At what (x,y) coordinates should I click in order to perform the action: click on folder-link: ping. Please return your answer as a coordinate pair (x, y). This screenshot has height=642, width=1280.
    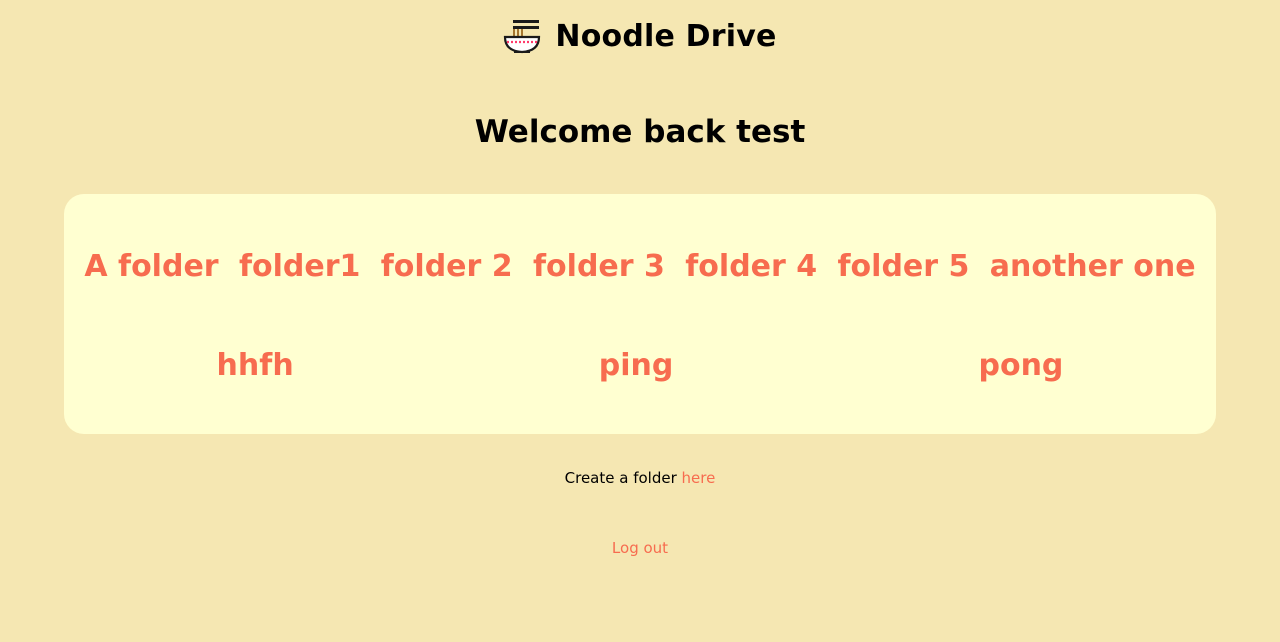
    Looking at the image, I should click on (636, 365).